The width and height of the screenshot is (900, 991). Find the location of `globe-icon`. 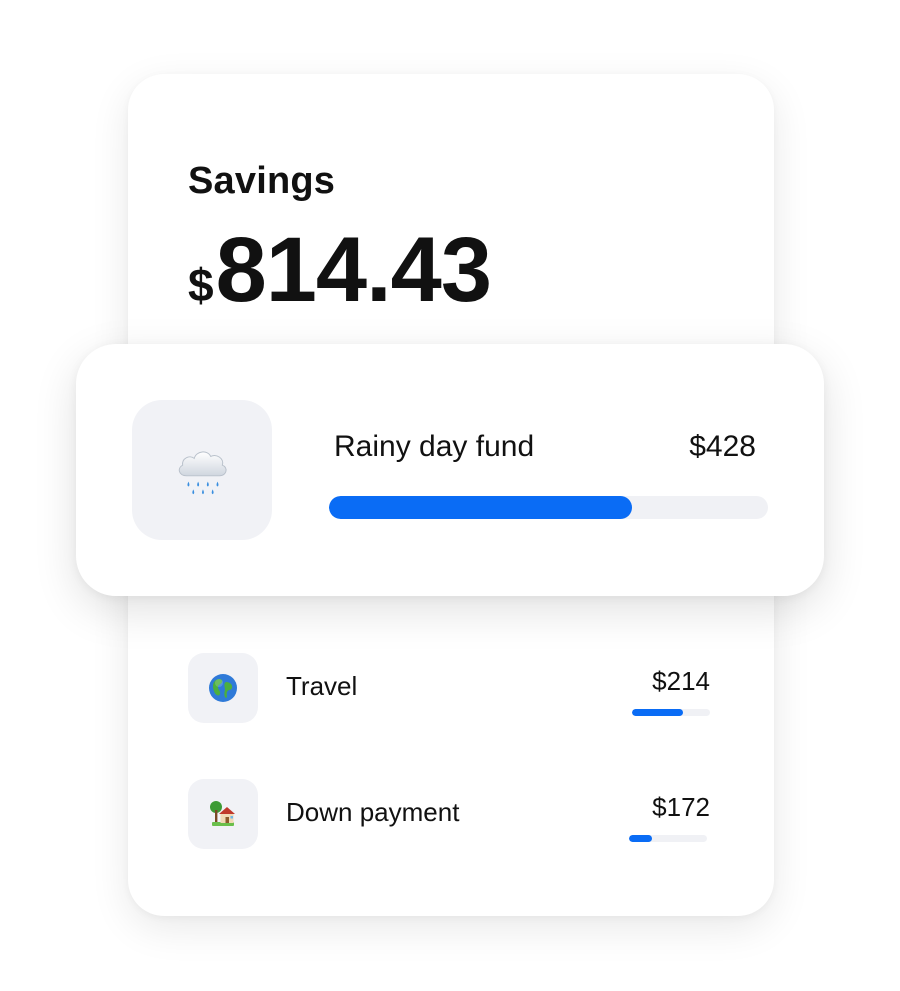

globe-icon is located at coordinates (223, 688).